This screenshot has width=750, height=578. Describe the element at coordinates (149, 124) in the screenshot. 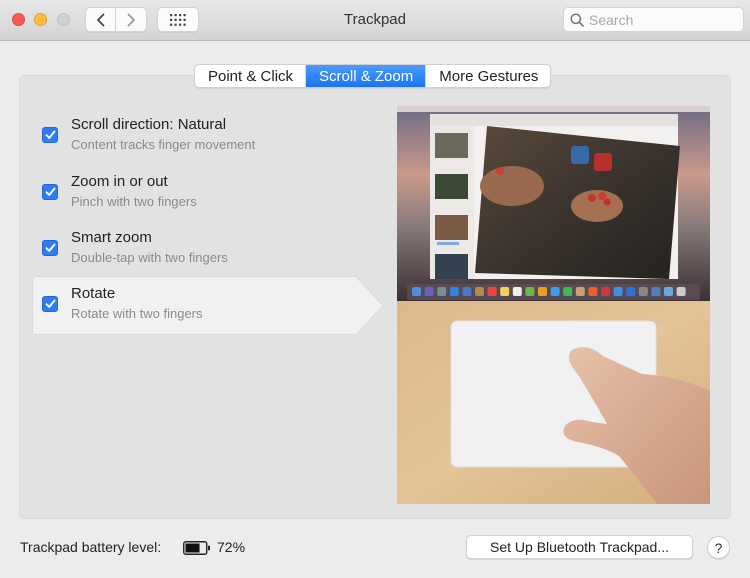

I see `option-label: Scroll direction: Natural` at that location.